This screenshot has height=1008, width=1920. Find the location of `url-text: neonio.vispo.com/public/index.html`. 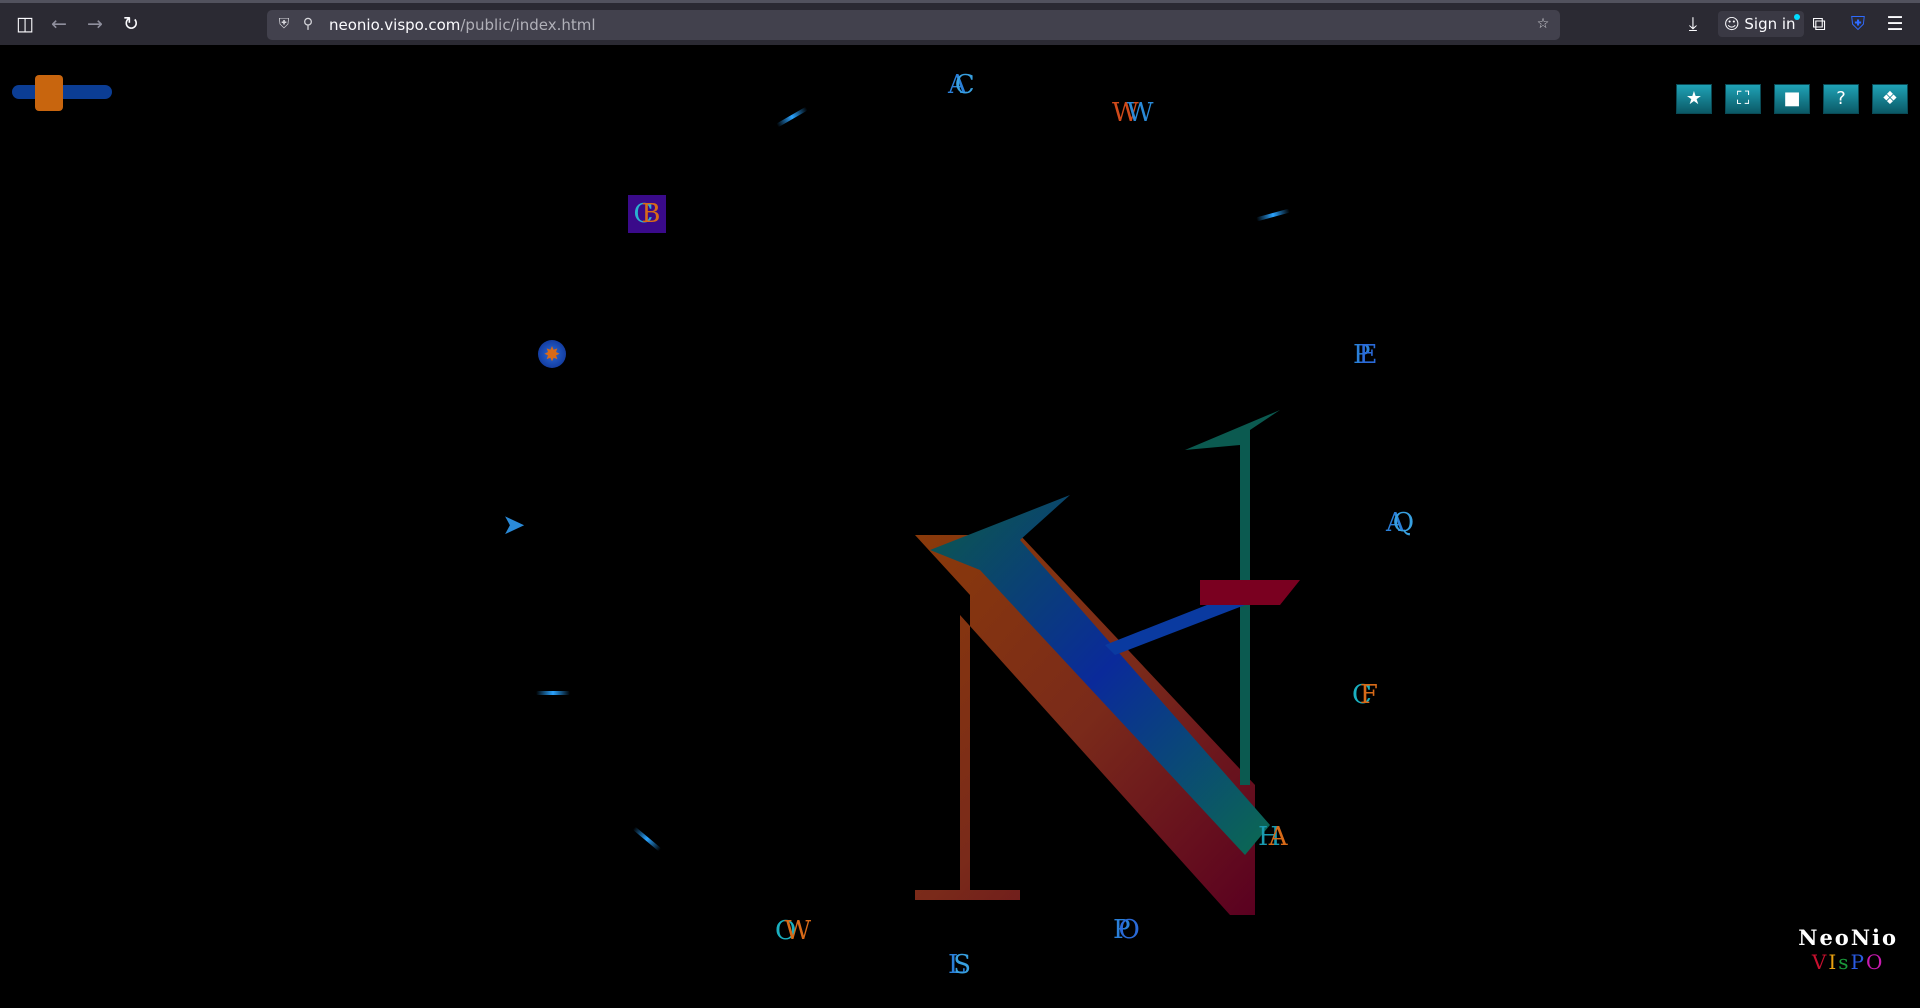

url-text: neonio.vispo.com/public/index.html is located at coordinates (462, 25).